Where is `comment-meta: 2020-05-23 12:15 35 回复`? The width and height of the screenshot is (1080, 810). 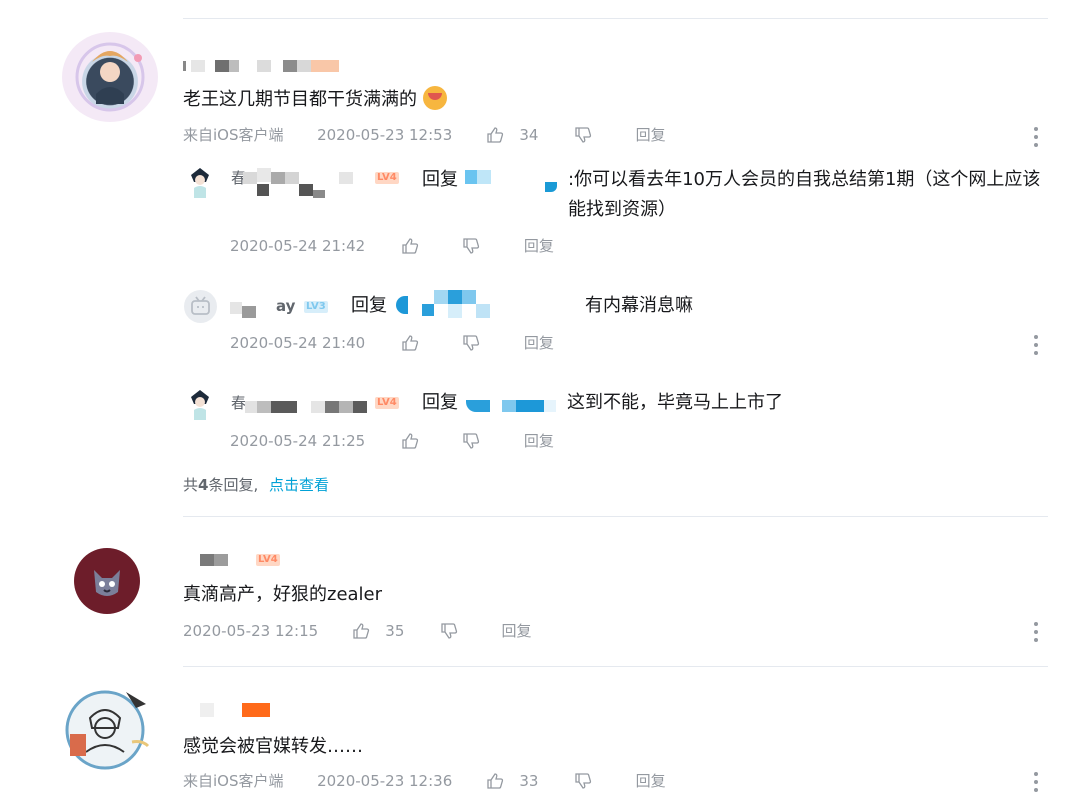 comment-meta: 2020-05-23 12:15 35 回复 is located at coordinates (357, 630).